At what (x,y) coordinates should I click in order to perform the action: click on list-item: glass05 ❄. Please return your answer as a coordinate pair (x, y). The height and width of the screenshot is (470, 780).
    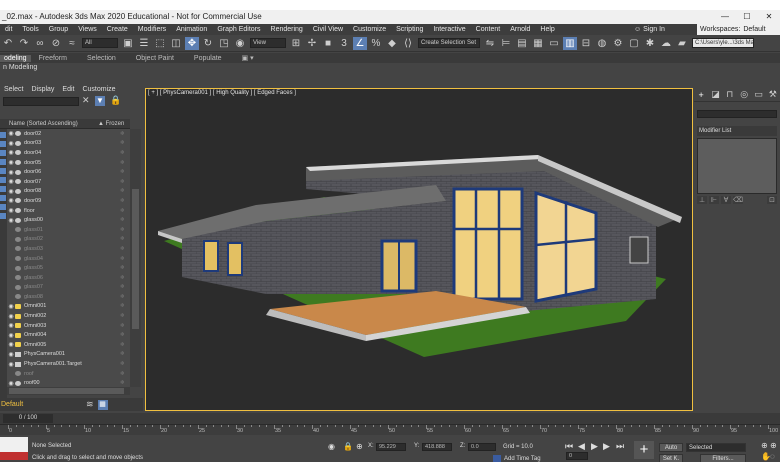
    Looking at the image, I should click on (68, 268).